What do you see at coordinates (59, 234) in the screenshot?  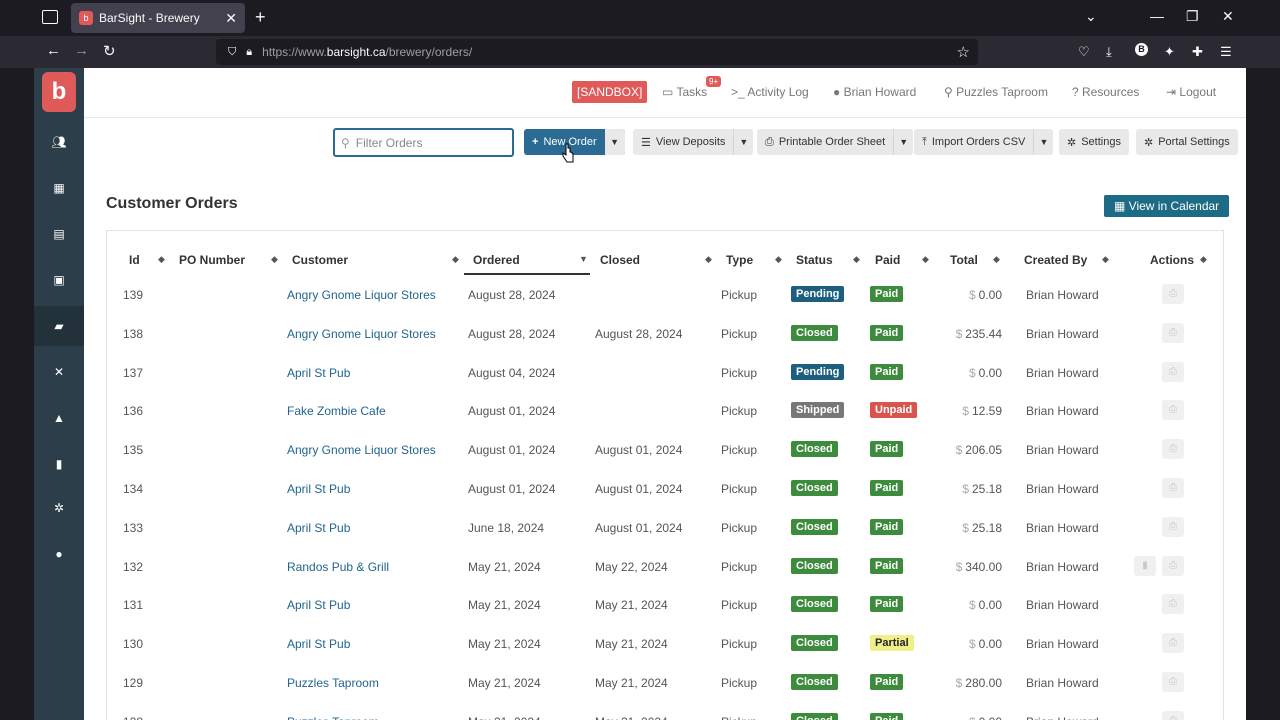 I see `document-icon: ▤` at bounding box center [59, 234].